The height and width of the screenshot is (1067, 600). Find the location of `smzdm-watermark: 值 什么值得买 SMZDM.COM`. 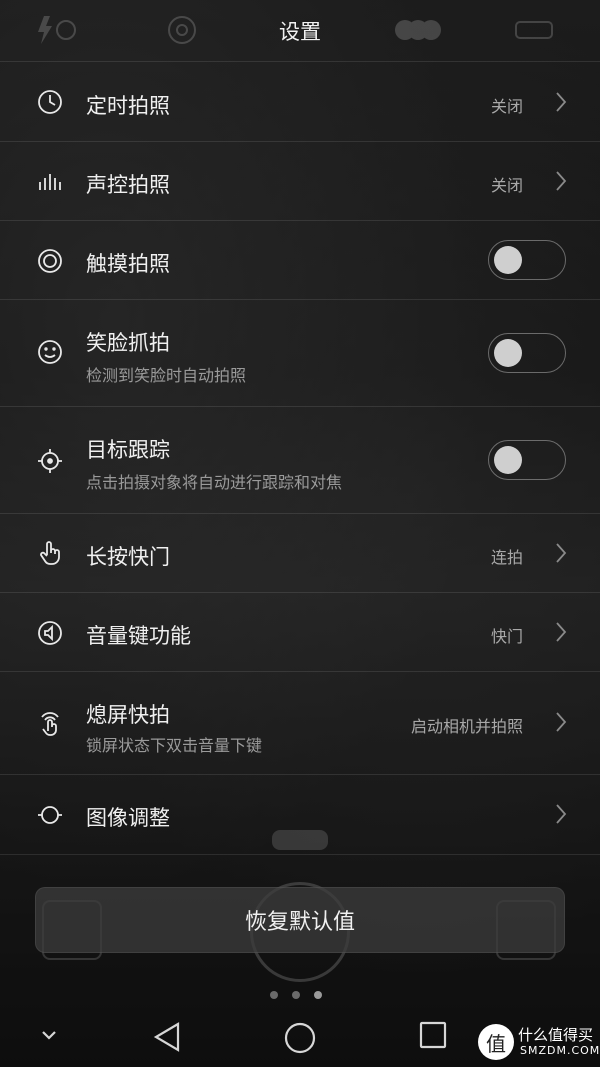

smzdm-watermark: 值 什么值得买 SMZDM.COM is located at coordinates (536, 1042).